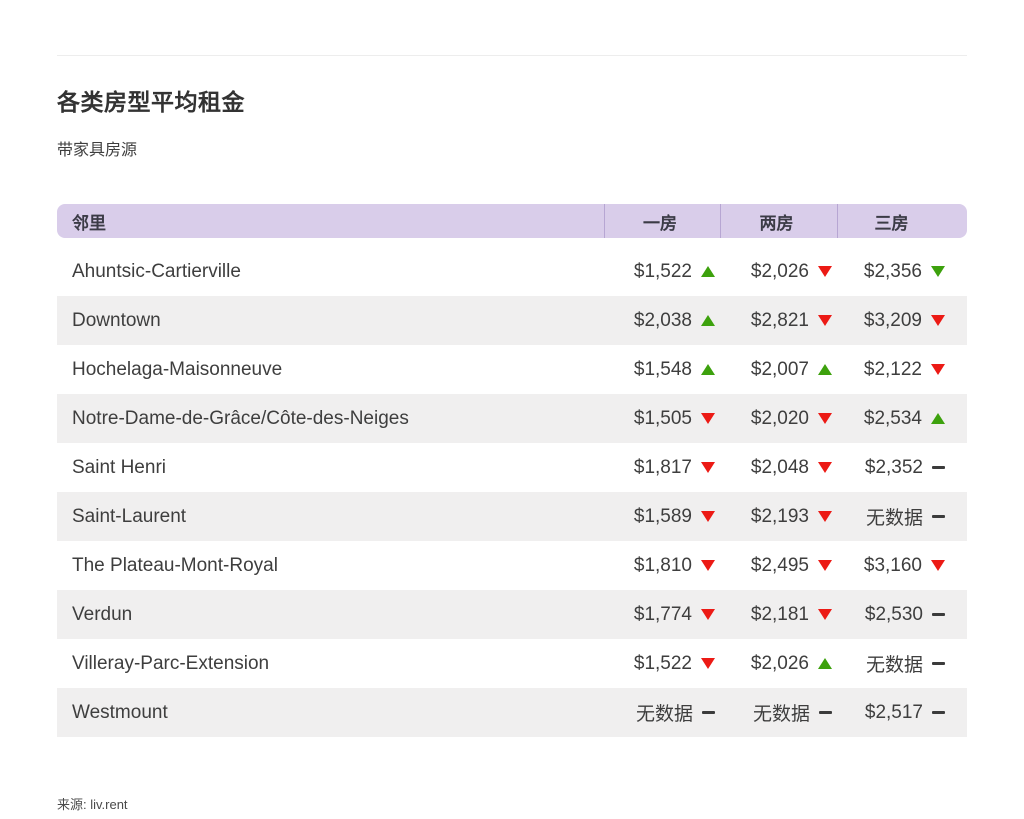  I want to click on rent-cell: $3,209, so click(902, 320).